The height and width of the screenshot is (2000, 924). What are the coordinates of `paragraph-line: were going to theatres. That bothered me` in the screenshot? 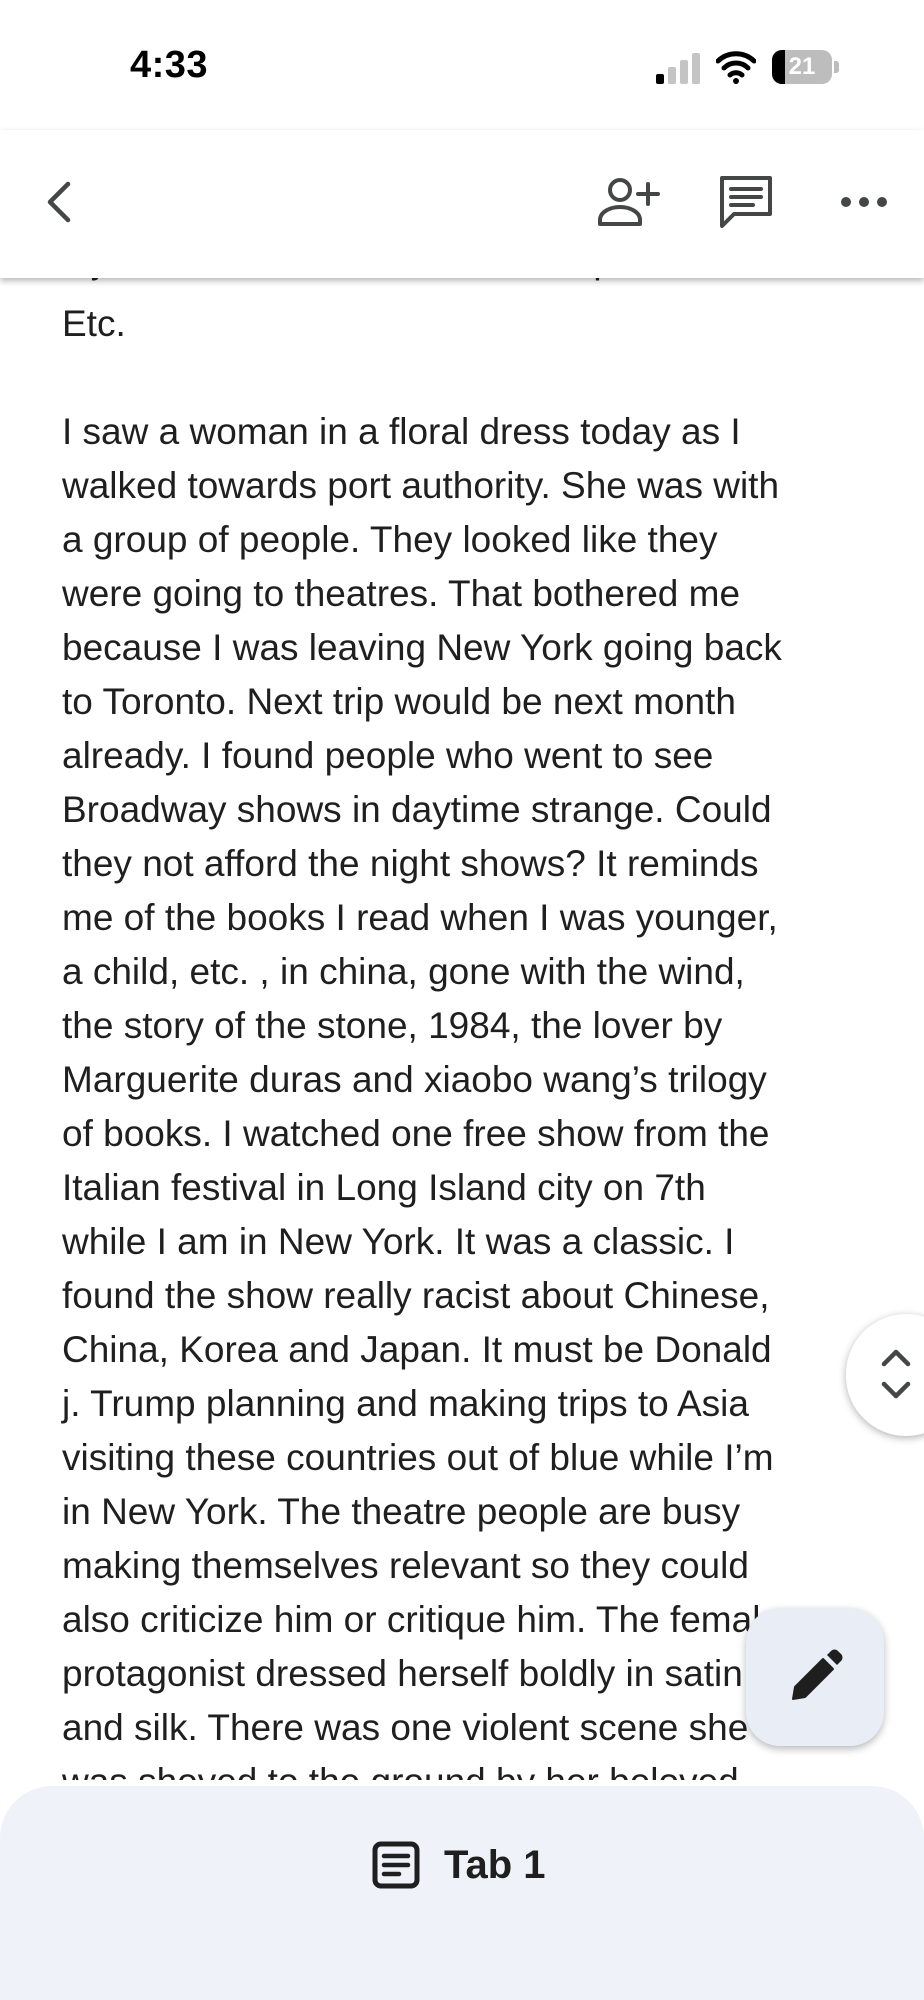 It's located at (401, 593).